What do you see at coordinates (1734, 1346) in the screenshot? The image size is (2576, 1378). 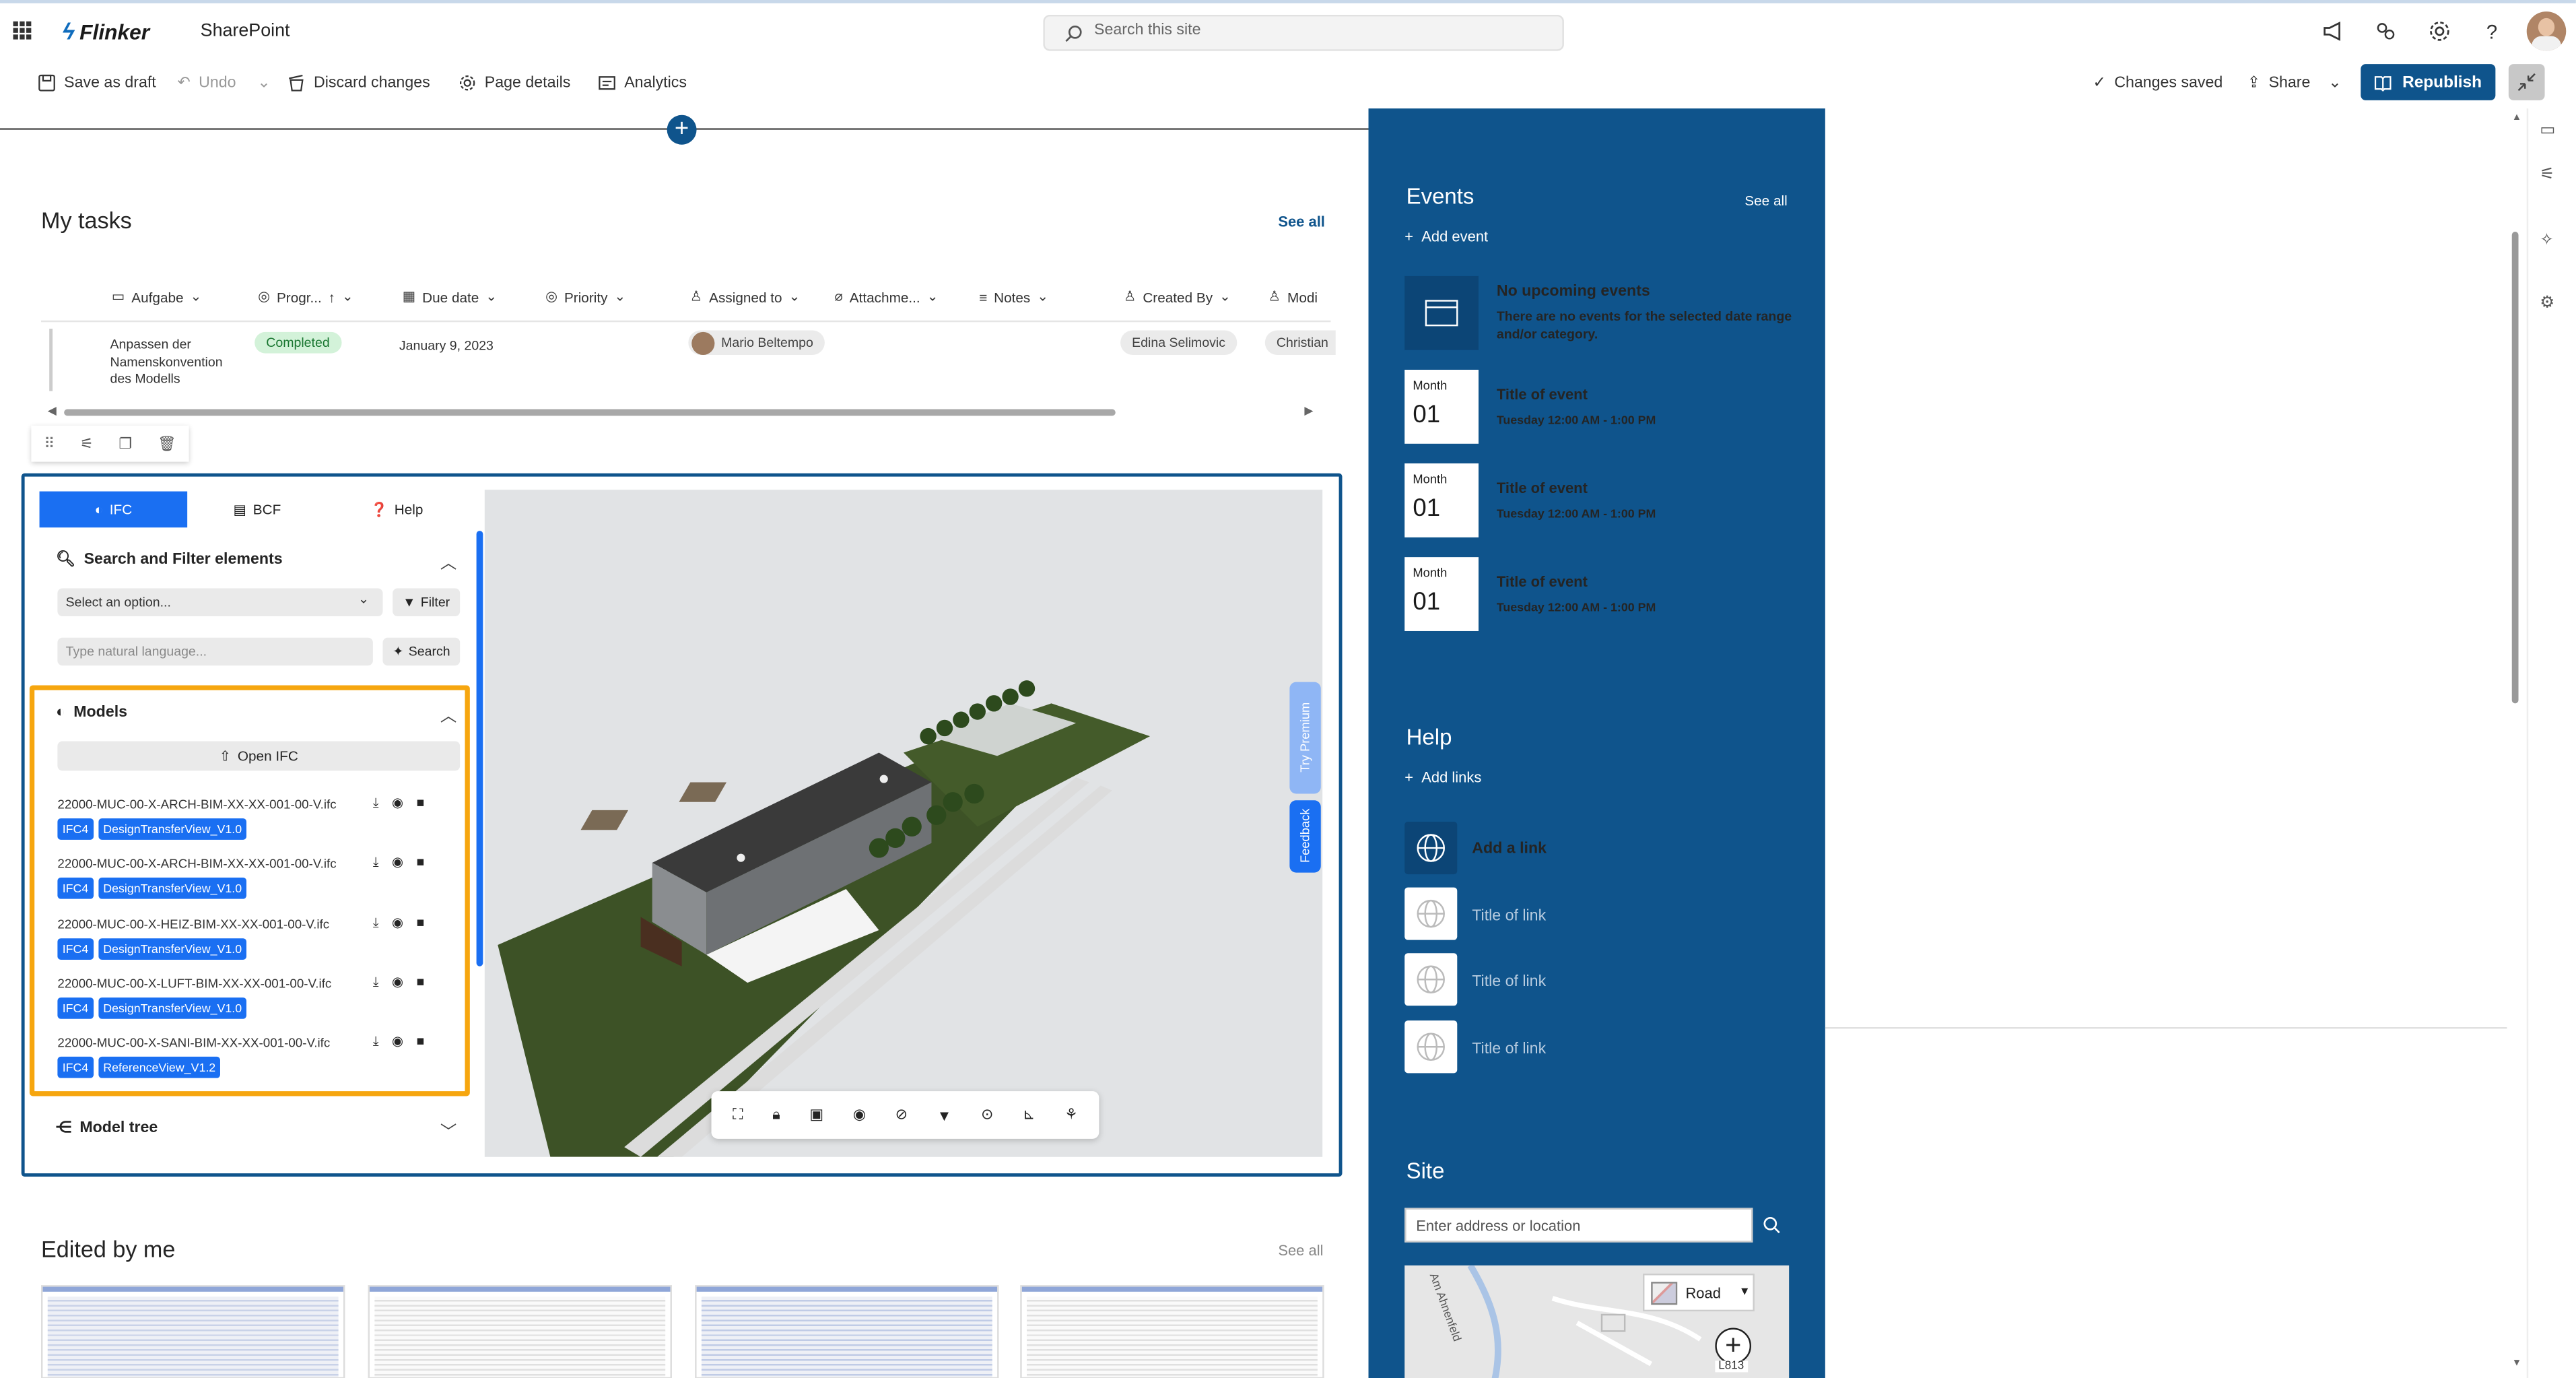 I see `zoom-in-button: +` at bounding box center [1734, 1346].